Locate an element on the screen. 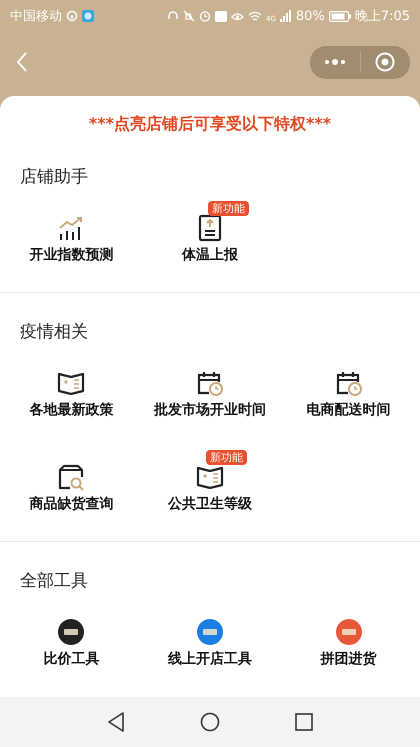 The image size is (420, 747). hd-icon is located at coordinates (221, 16).